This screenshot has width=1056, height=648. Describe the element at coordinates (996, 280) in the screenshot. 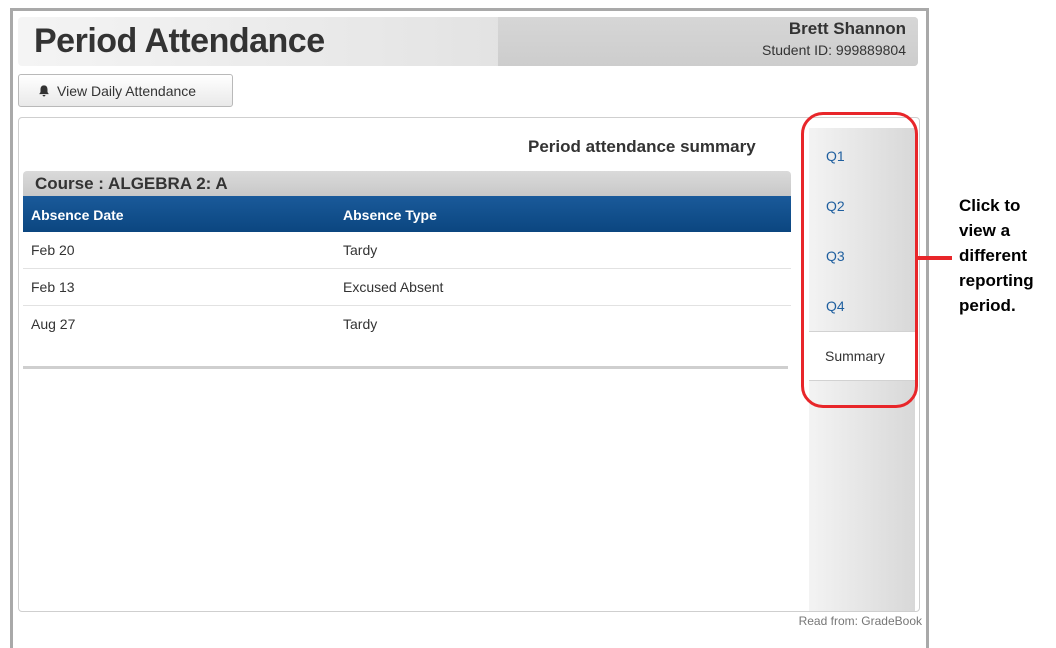

I see `callout-line: reporting` at that location.